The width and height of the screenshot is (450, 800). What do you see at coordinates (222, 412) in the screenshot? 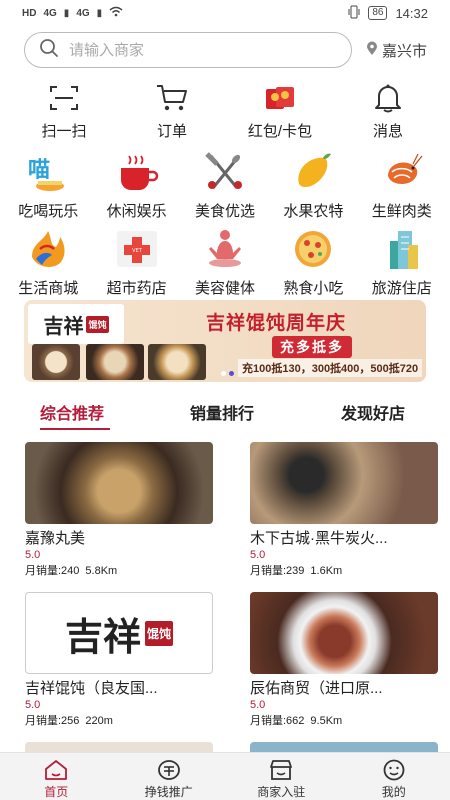
I see `tab-sales-ranking: 销量排行` at bounding box center [222, 412].